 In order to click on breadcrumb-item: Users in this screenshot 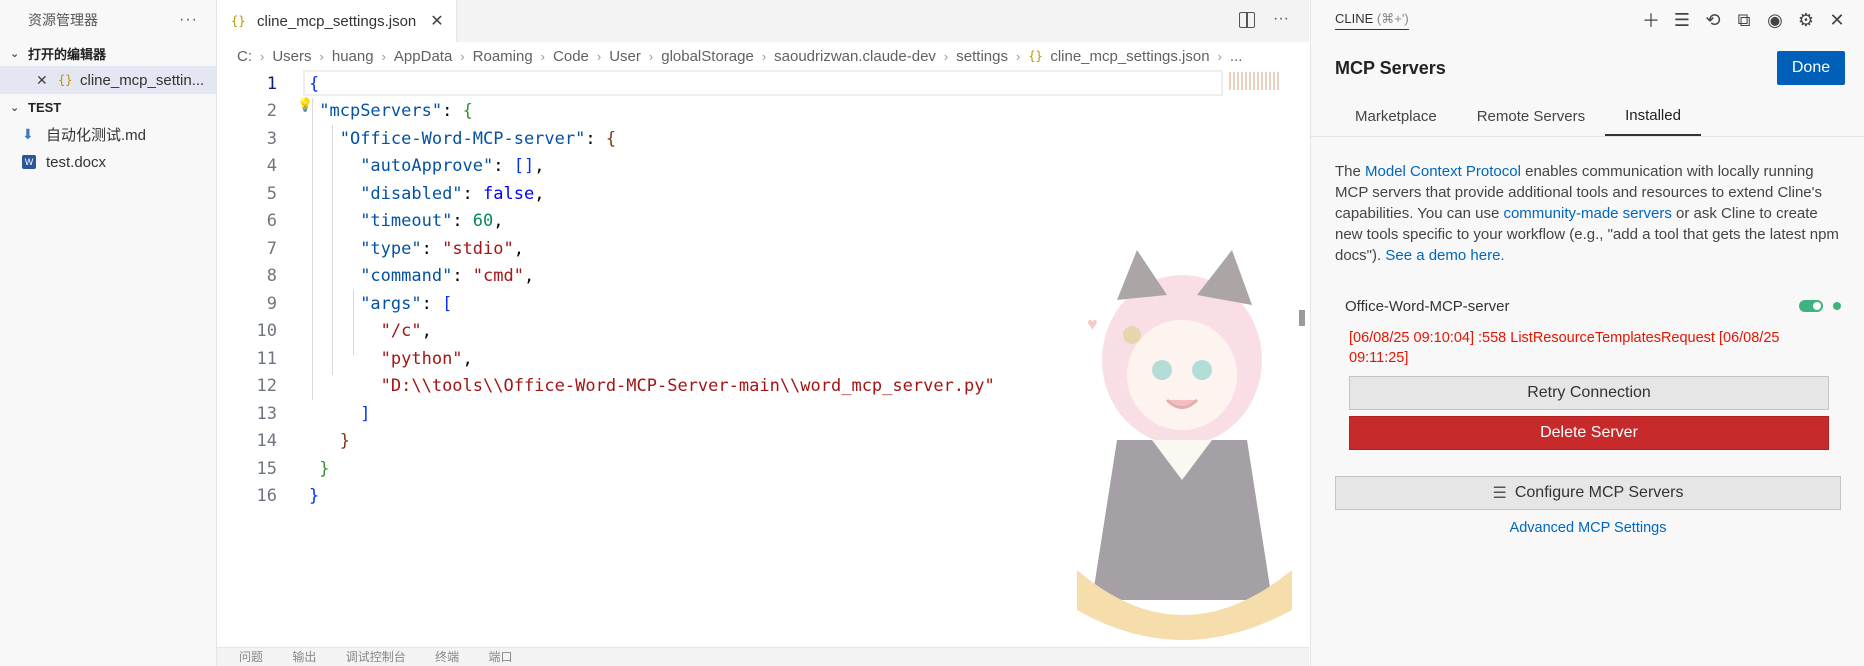, I will do `click(291, 56)`.